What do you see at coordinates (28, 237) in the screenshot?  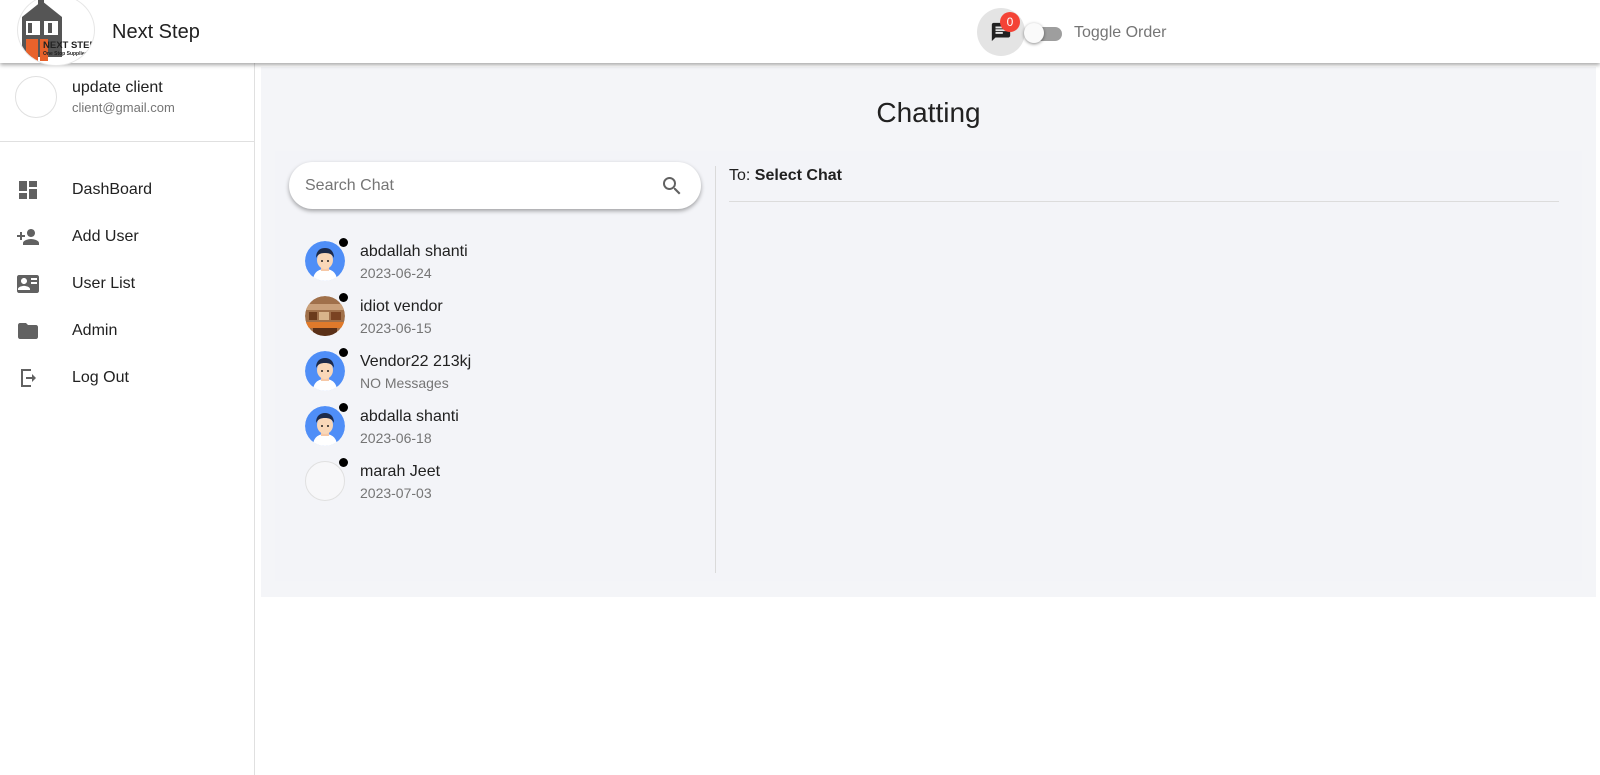 I see `person-add-icon` at bounding box center [28, 237].